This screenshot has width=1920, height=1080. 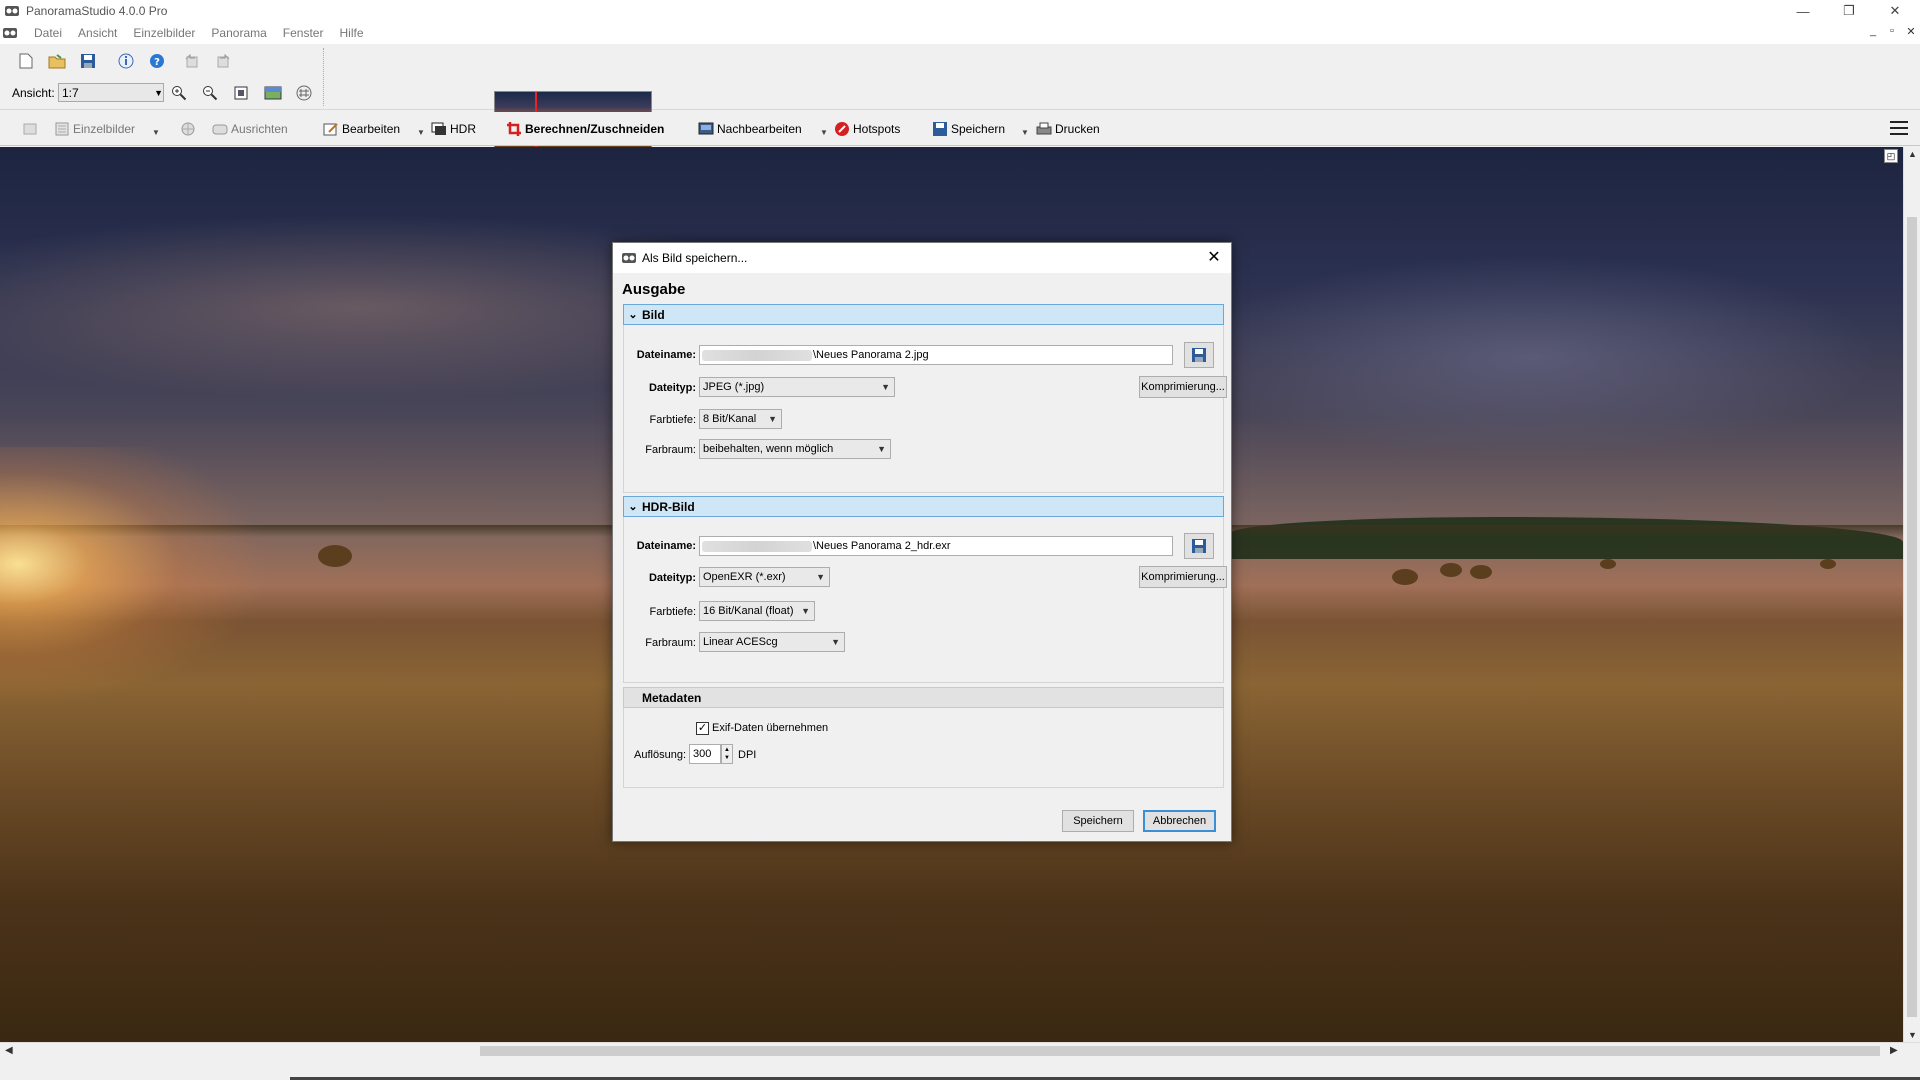 I want to click on exif-label: Exif-Daten übernehmen, so click(x=770, y=728).